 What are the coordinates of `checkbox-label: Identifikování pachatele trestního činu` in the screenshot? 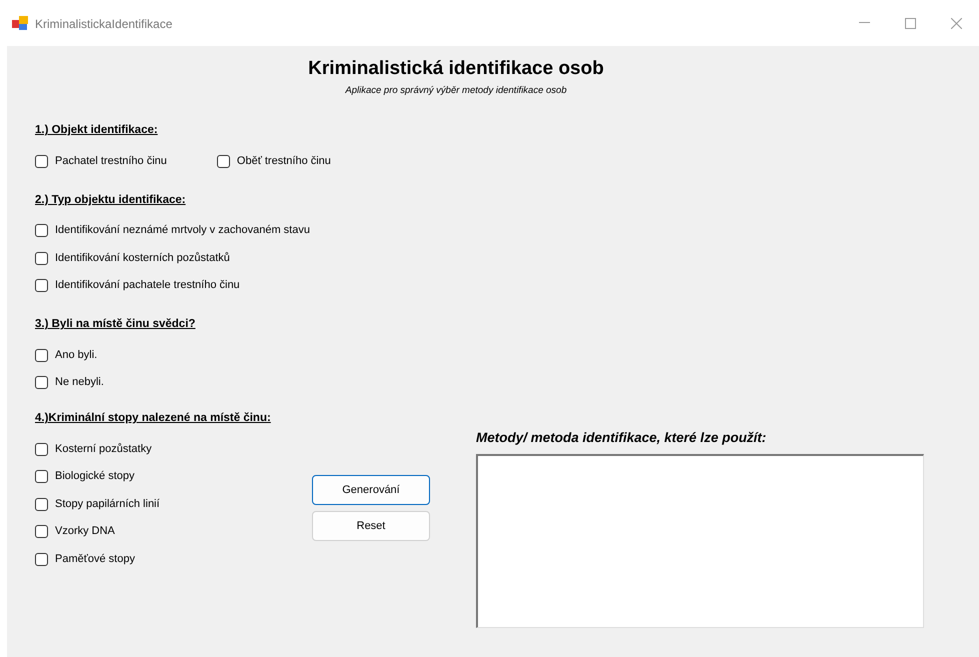 It's located at (147, 285).